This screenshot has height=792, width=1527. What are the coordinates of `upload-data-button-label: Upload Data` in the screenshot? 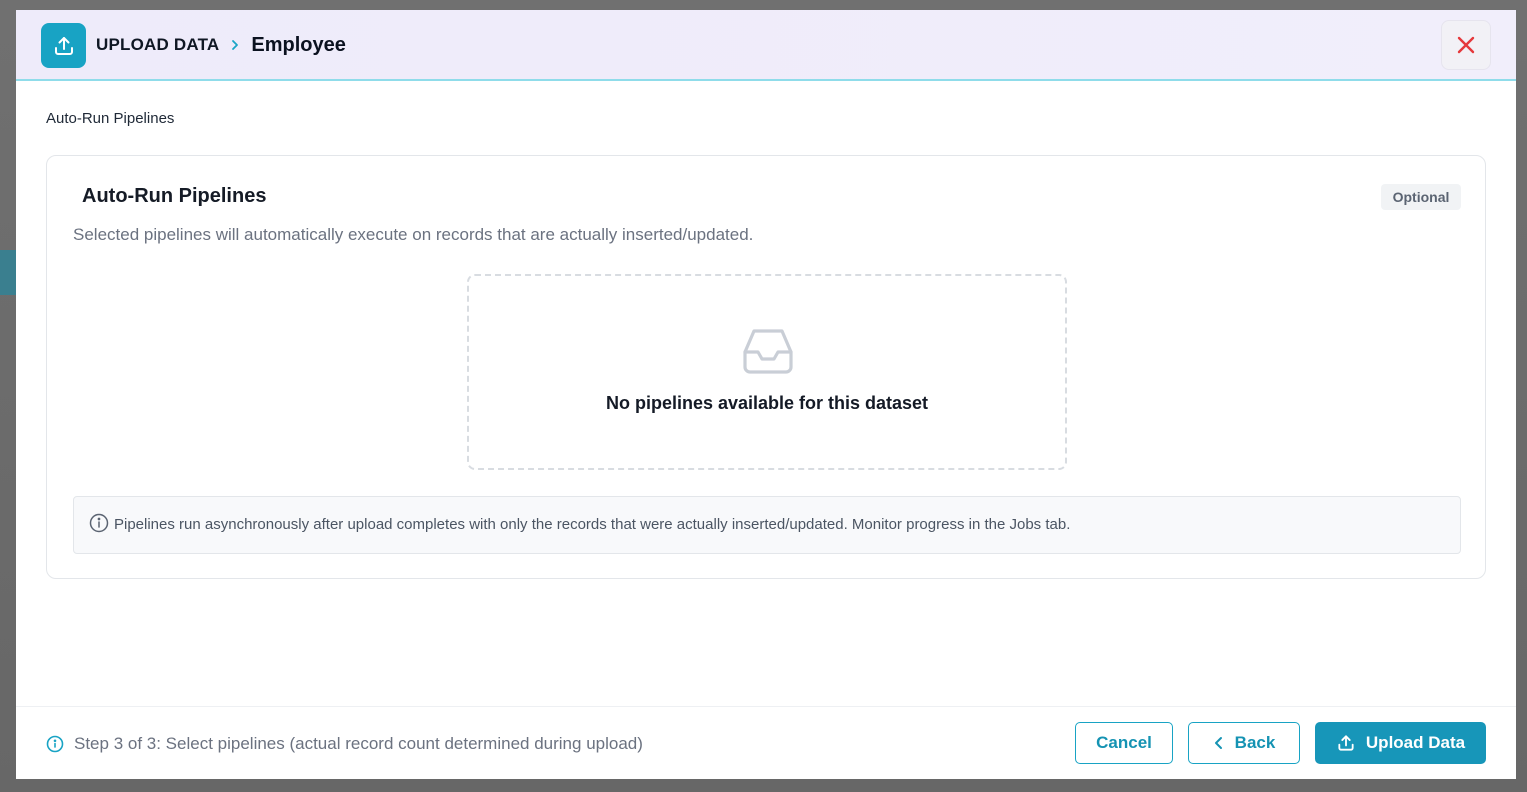 It's located at (1415, 742).